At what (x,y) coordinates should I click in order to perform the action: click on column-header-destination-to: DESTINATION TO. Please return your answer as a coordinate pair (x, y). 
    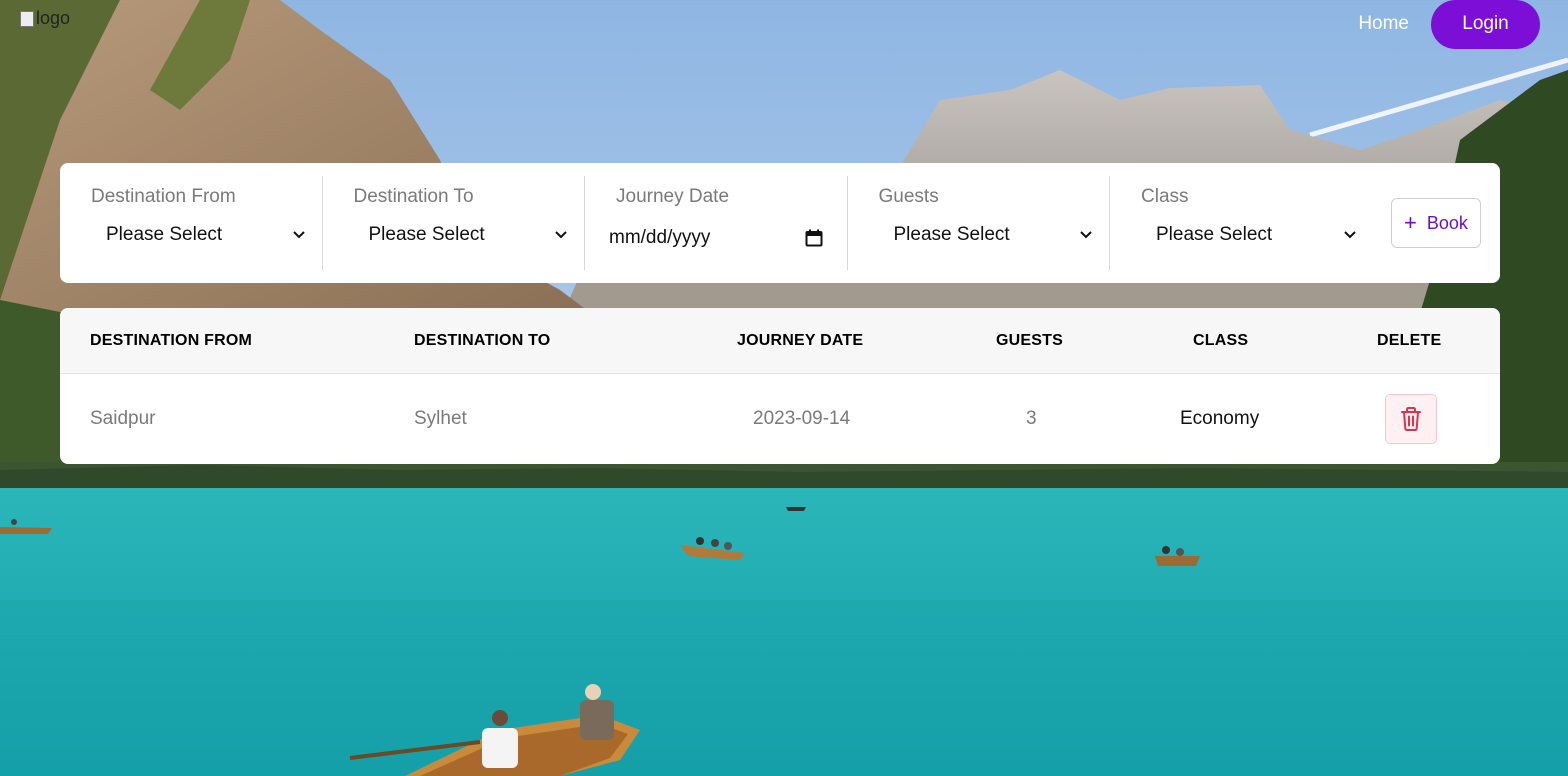
    Looking at the image, I should click on (482, 340).